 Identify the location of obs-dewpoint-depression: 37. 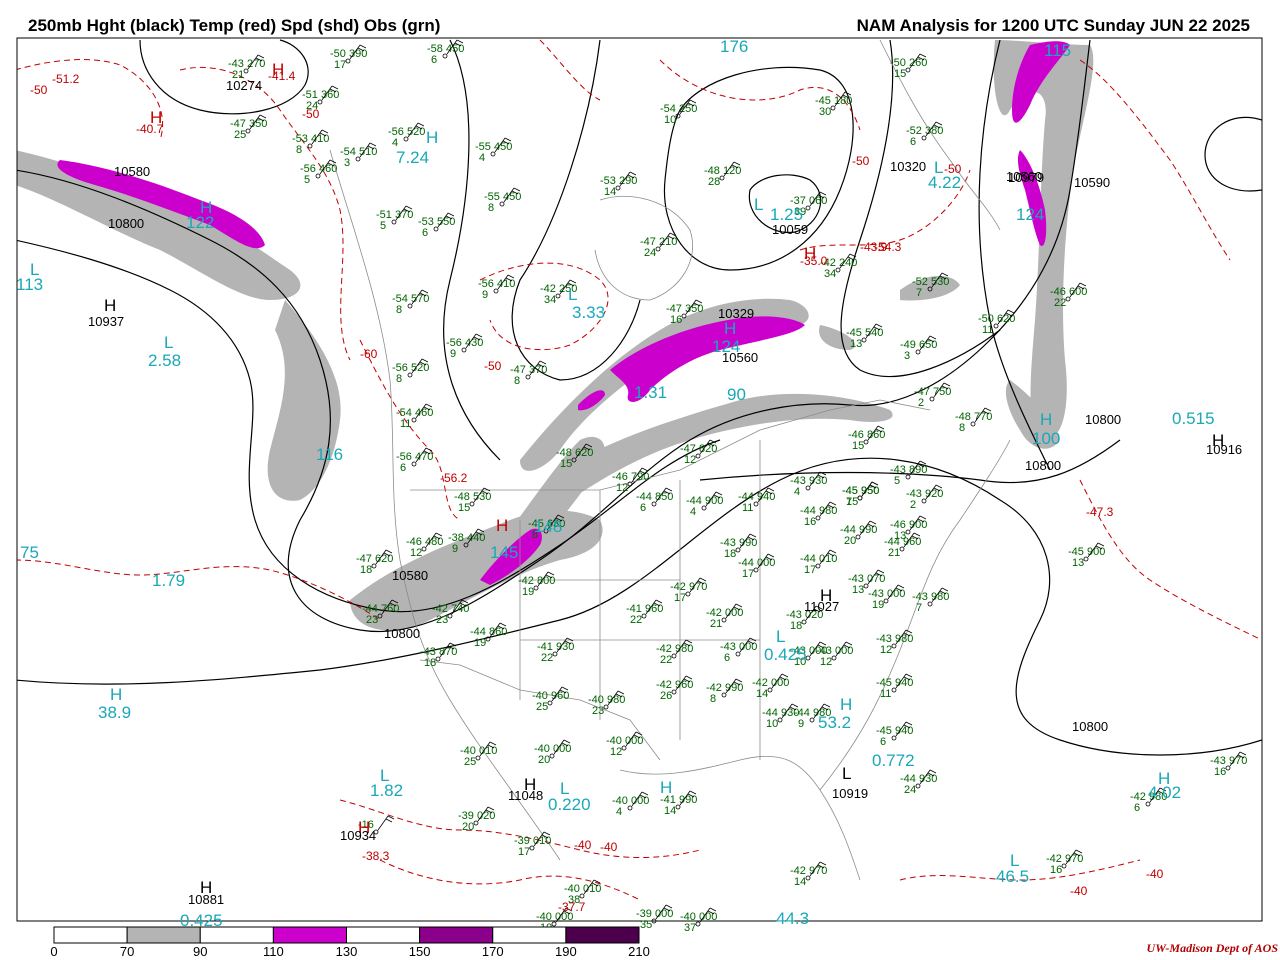
(690, 928).